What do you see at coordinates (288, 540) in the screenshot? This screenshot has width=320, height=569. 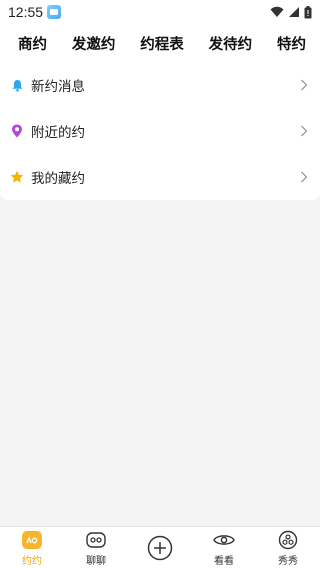 I see `show-icon` at bounding box center [288, 540].